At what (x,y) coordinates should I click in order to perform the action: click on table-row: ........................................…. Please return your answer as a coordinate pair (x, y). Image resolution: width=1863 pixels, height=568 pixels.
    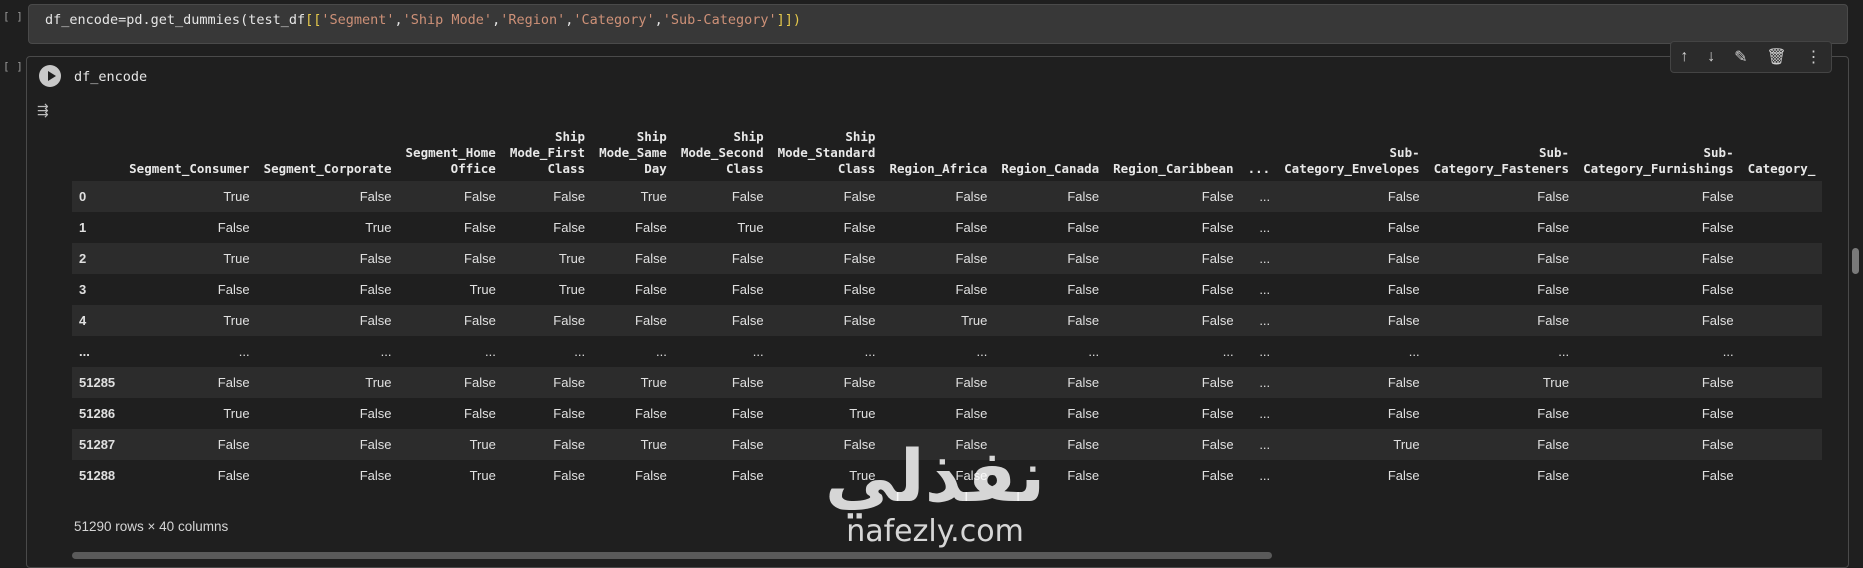
    Looking at the image, I should click on (947, 351).